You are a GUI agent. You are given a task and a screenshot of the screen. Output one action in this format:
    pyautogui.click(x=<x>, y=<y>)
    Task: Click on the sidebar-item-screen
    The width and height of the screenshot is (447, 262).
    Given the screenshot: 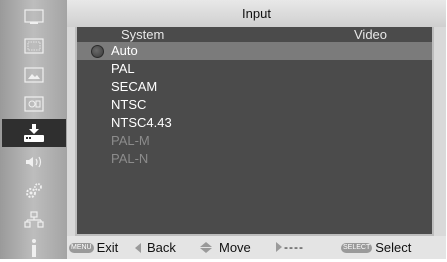 What is the action you would take?
    pyautogui.click(x=34, y=75)
    